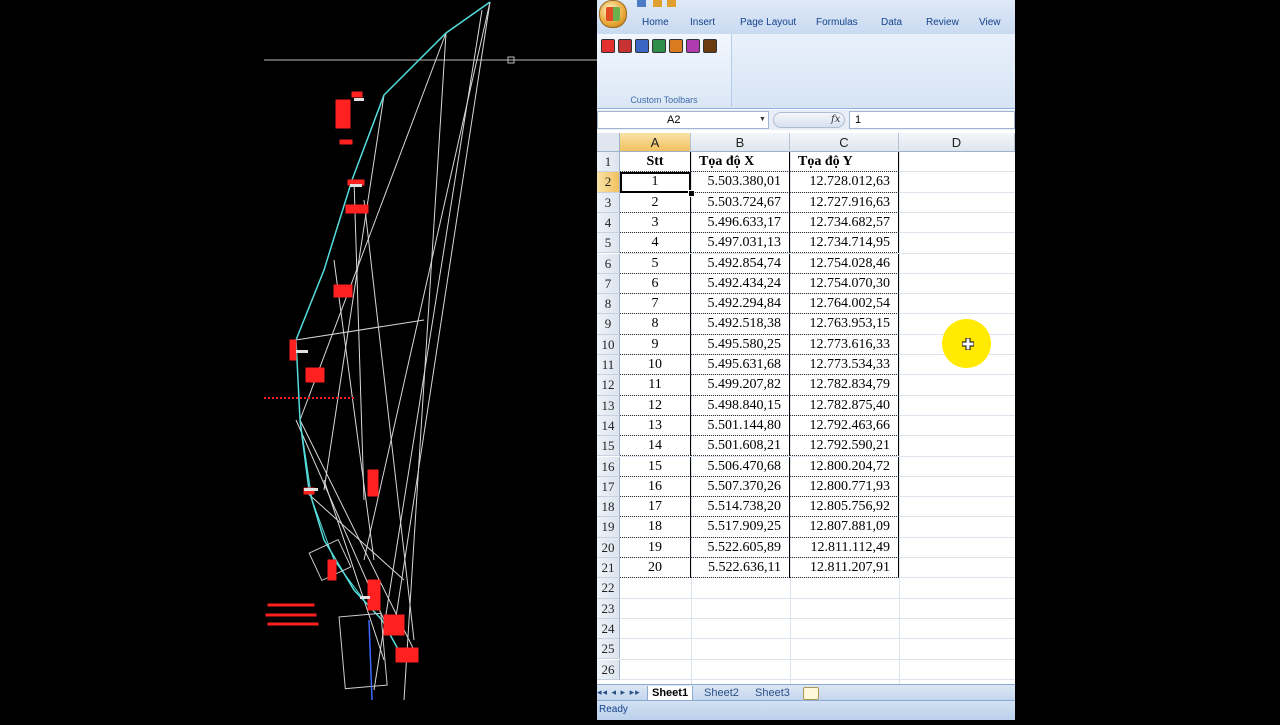  Describe the element at coordinates (655, 568) in the screenshot. I see `table-cell: 20` at that location.